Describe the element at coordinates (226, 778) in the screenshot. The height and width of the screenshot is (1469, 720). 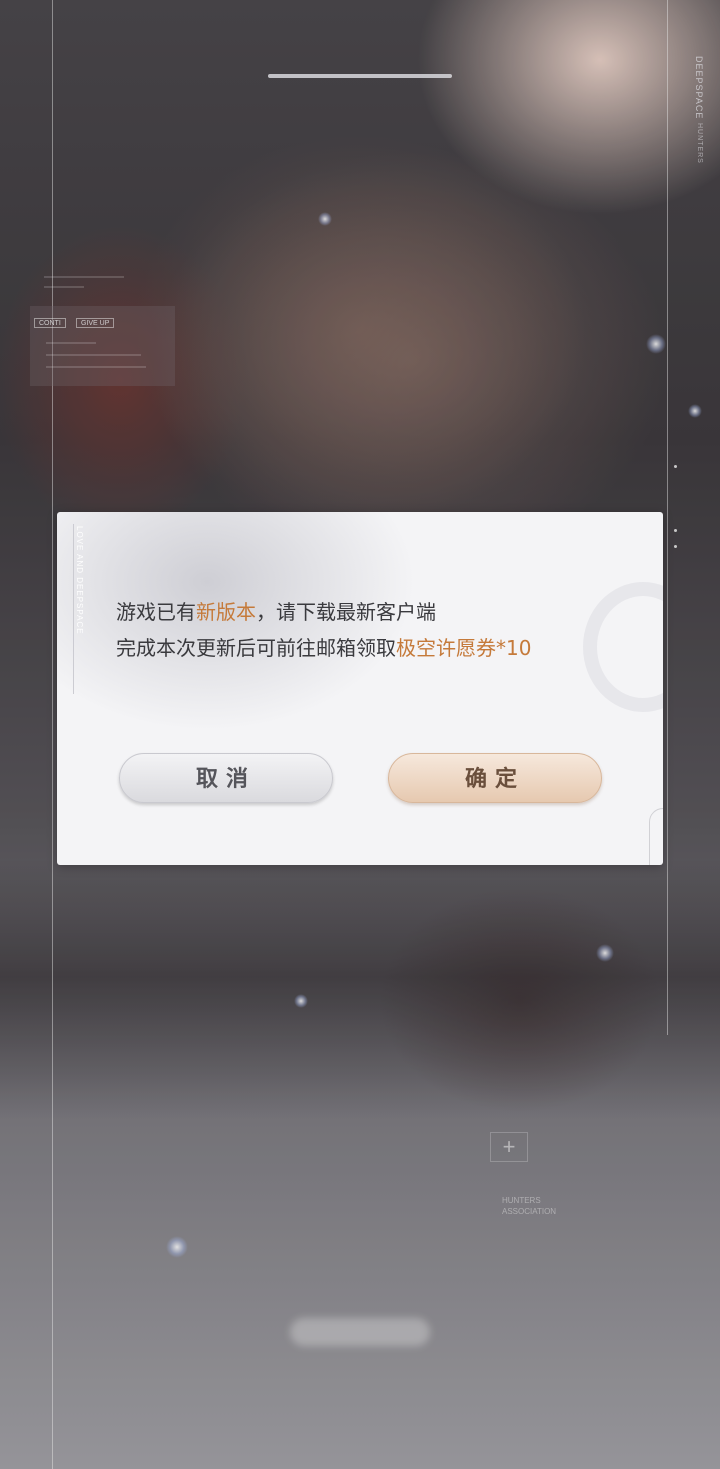
I see `cancel-button: 取消` at that location.